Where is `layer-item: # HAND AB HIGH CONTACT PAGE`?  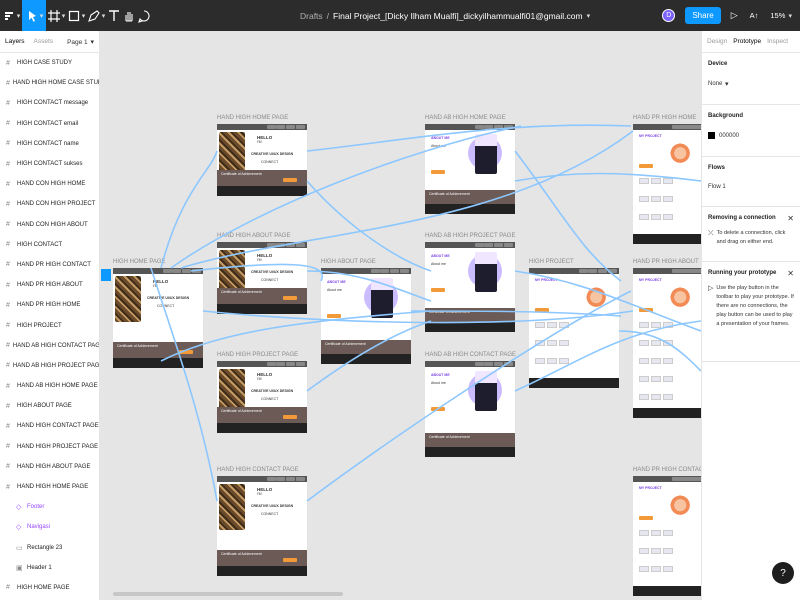
layer-item: # HAND AB HIGH CONTACT PAGE is located at coordinates (49, 346).